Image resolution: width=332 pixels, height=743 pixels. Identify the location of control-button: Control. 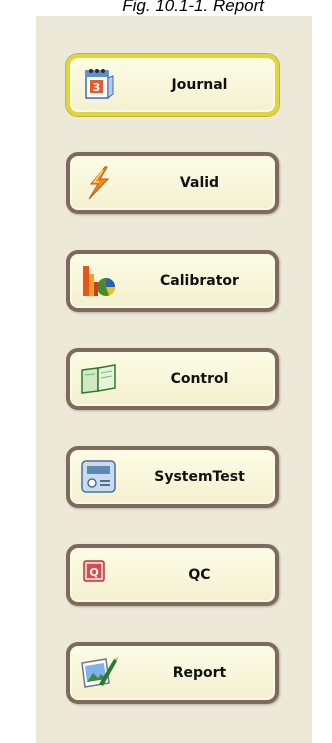
(172, 379).